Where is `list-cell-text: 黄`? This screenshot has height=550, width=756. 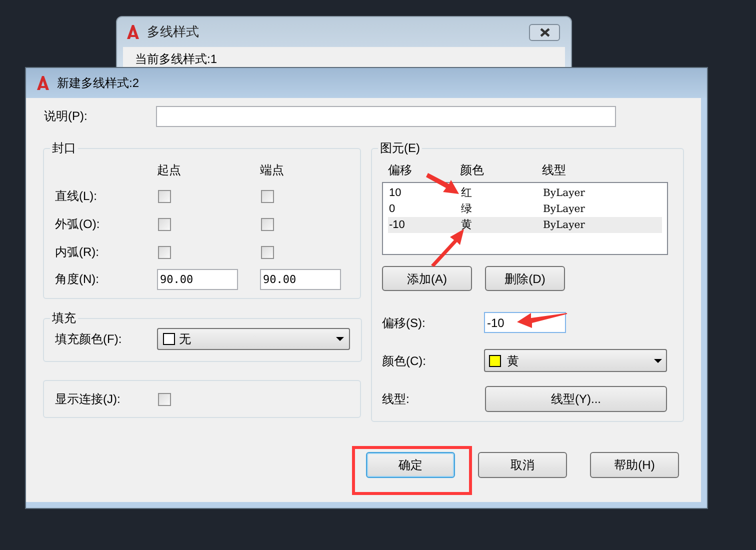 list-cell-text: 黄 is located at coordinates (467, 225).